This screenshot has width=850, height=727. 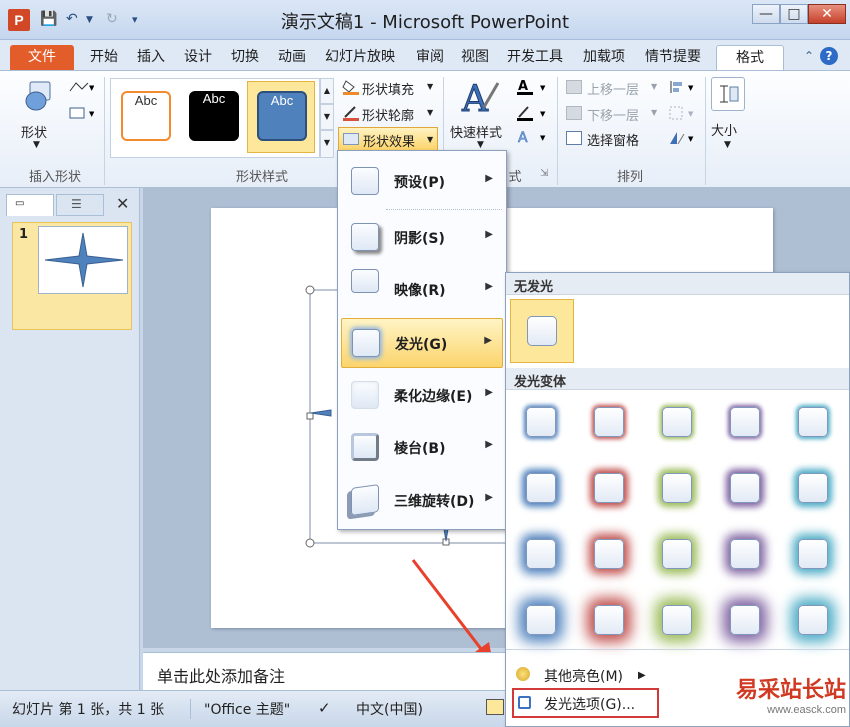 I want to click on tab-view: 视图, so click(x=475, y=57).